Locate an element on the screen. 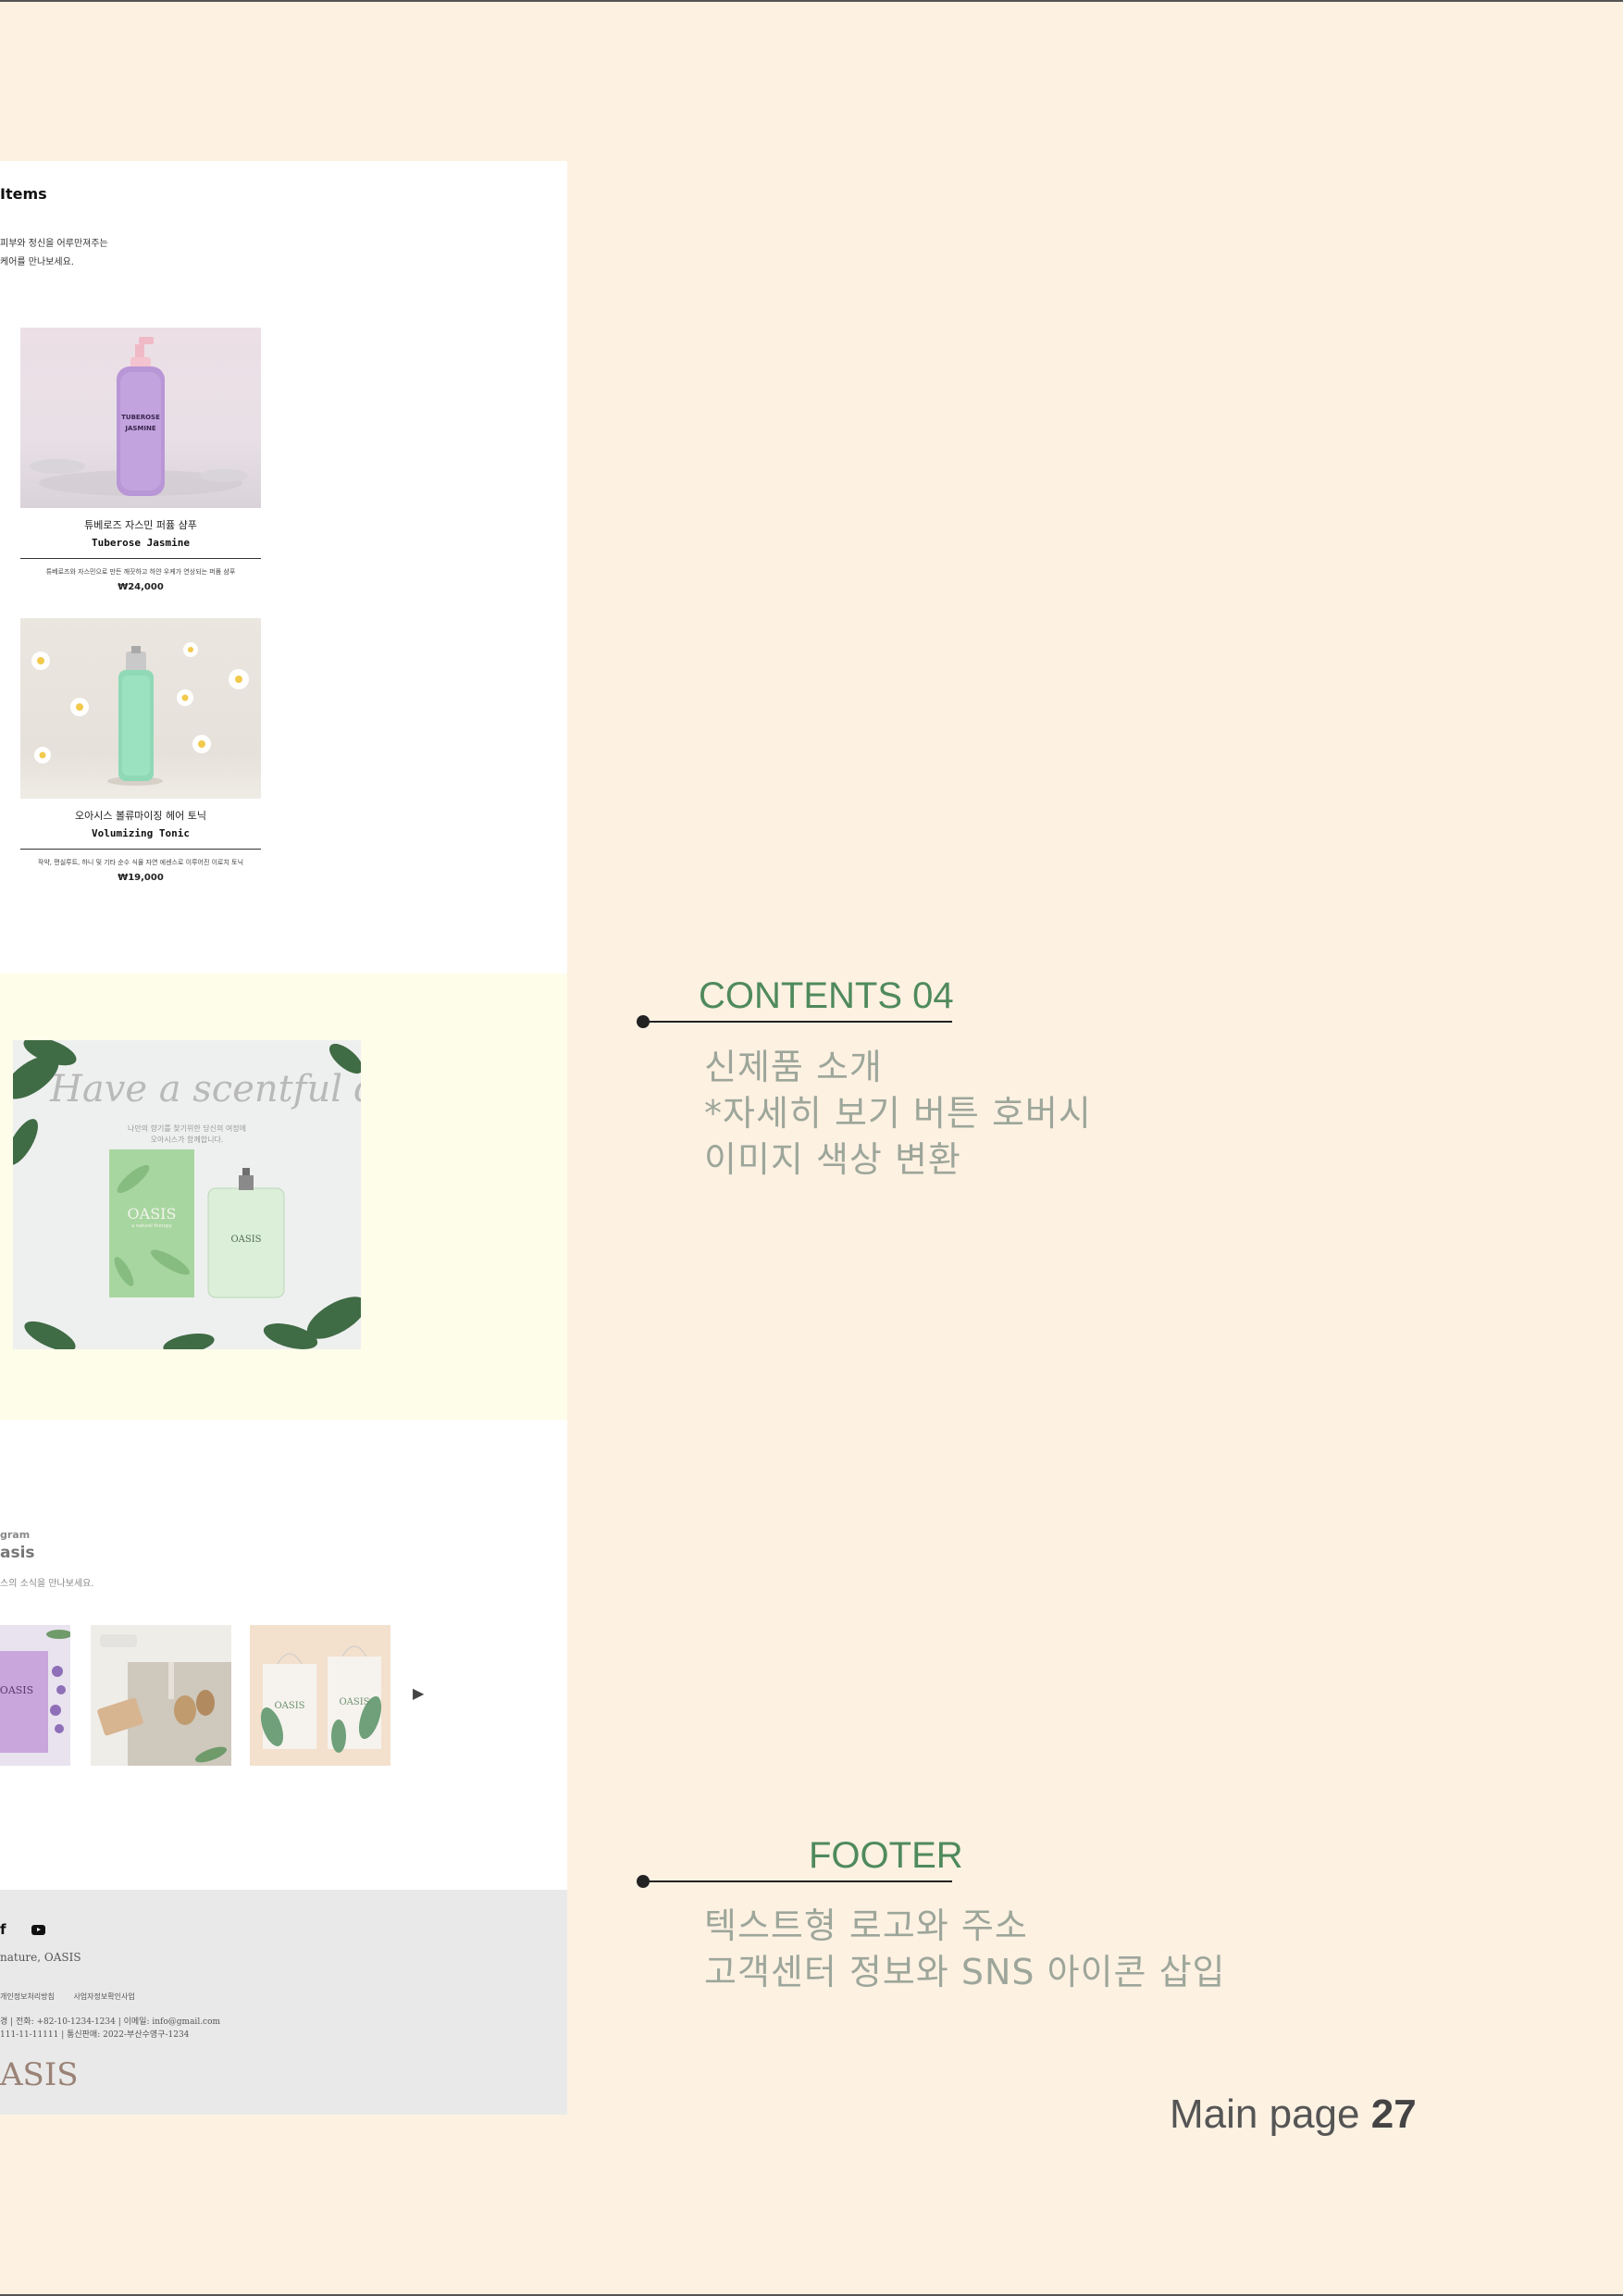 Image resolution: width=1623 pixels, height=2296 pixels. bath-tools-illustration is located at coordinates (164, 1700).